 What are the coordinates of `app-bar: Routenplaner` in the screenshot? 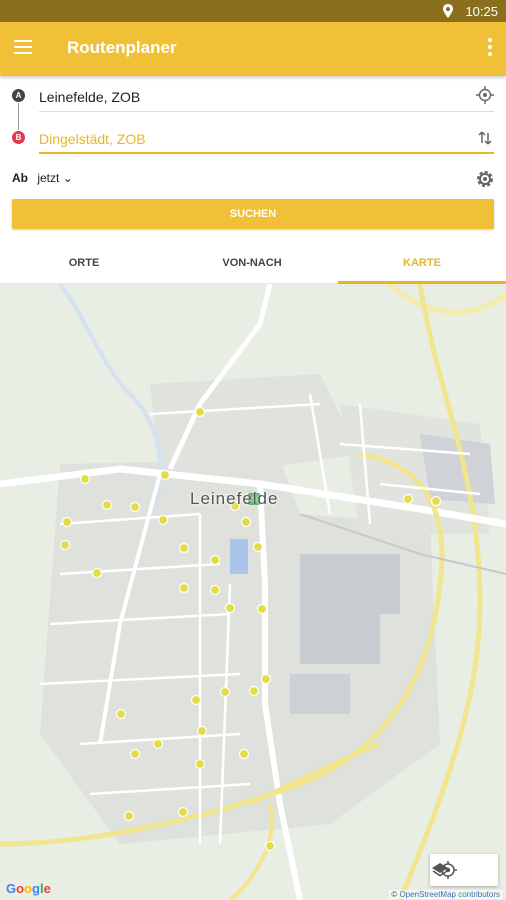 It's located at (253, 49).